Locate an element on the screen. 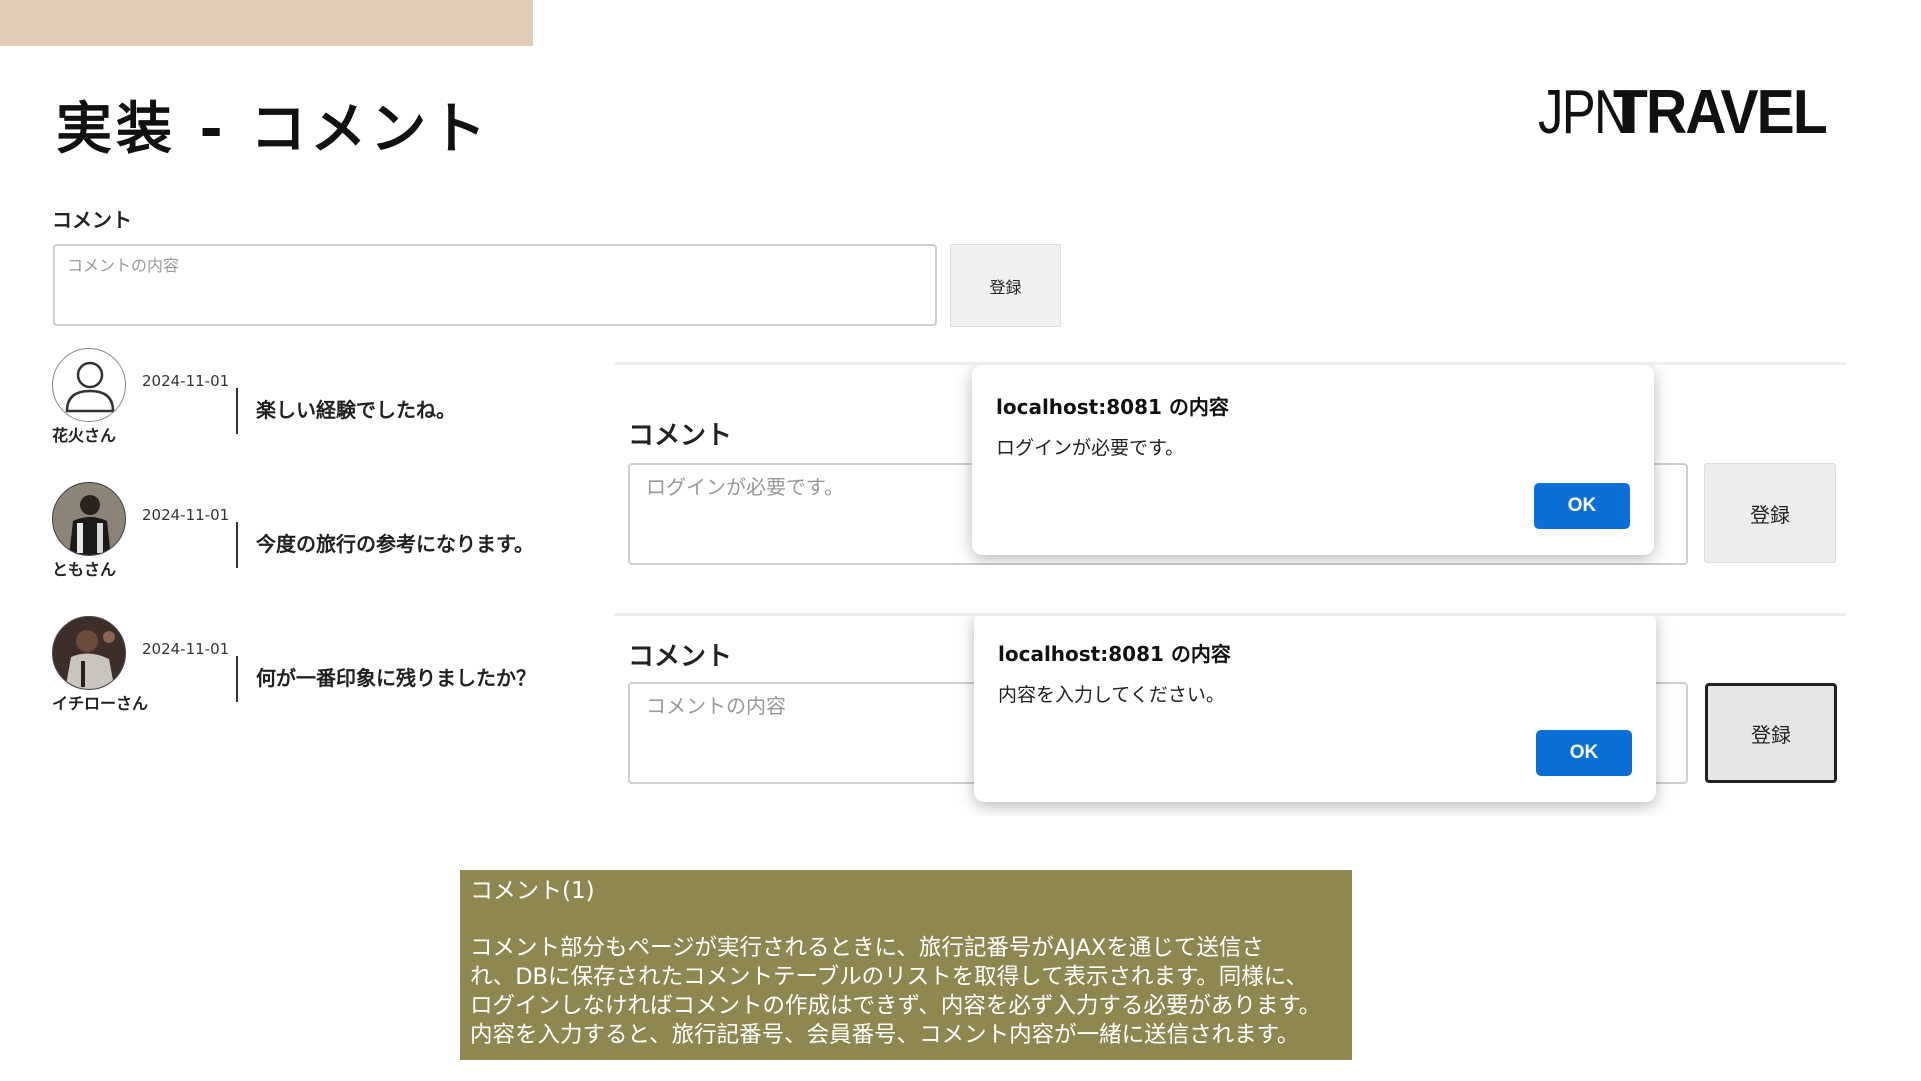 Image resolution: width=1921 pixels, height=1081 pixels. alert-dialog: localhost:8081 の内容 内容を入力してください。 OK is located at coordinates (1315, 709).